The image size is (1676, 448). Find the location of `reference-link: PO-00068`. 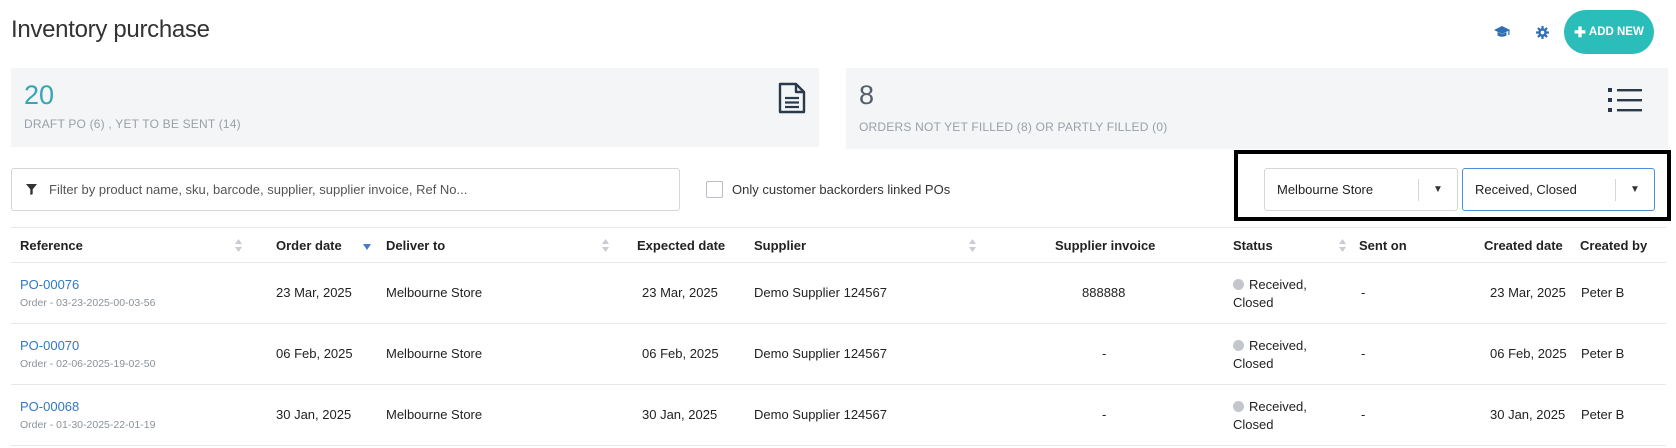

reference-link: PO-00068 is located at coordinates (49, 406).